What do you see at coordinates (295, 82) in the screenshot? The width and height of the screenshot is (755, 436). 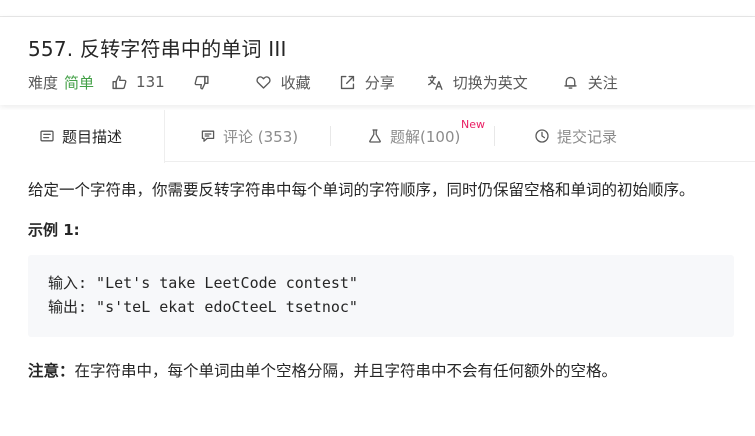 I see `favorite-label: 收藏` at bounding box center [295, 82].